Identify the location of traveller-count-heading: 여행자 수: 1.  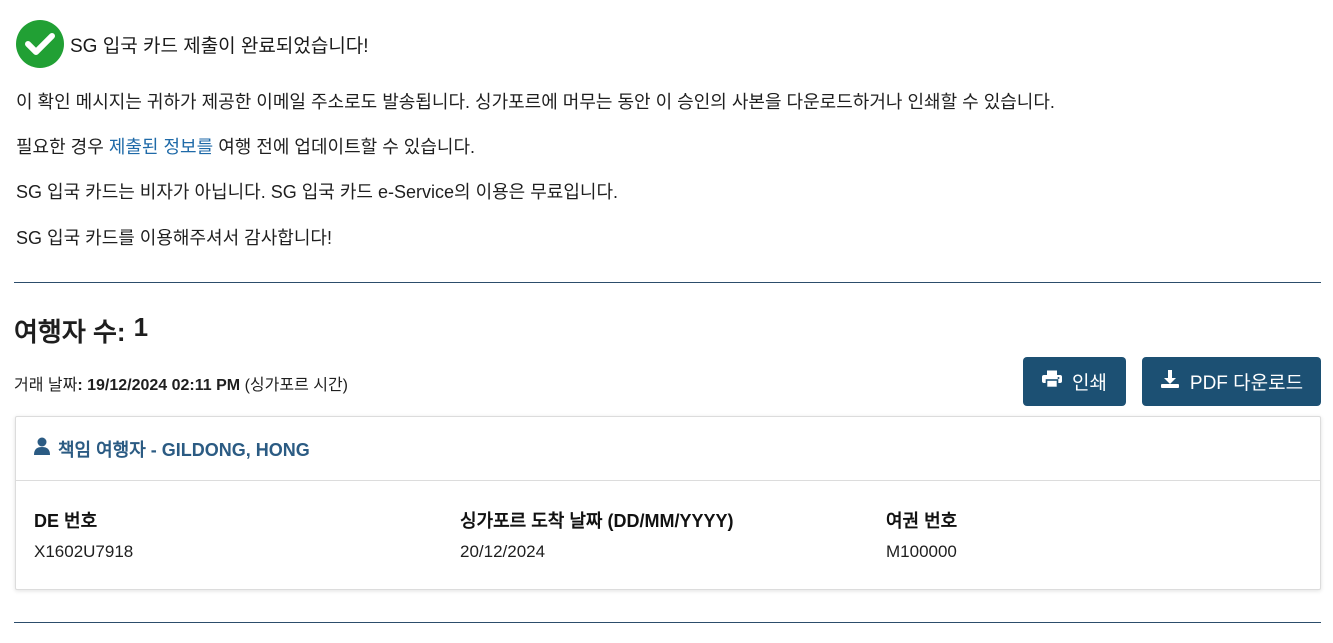
(81, 330).